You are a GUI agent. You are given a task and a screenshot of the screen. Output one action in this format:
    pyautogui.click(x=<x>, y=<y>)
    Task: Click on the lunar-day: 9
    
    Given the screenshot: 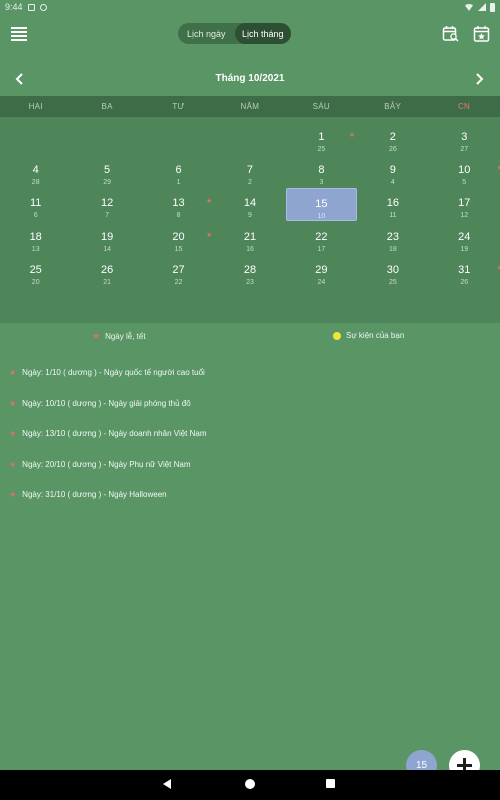 What is the action you would take?
    pyautogui.click(x=250, y=216)
    